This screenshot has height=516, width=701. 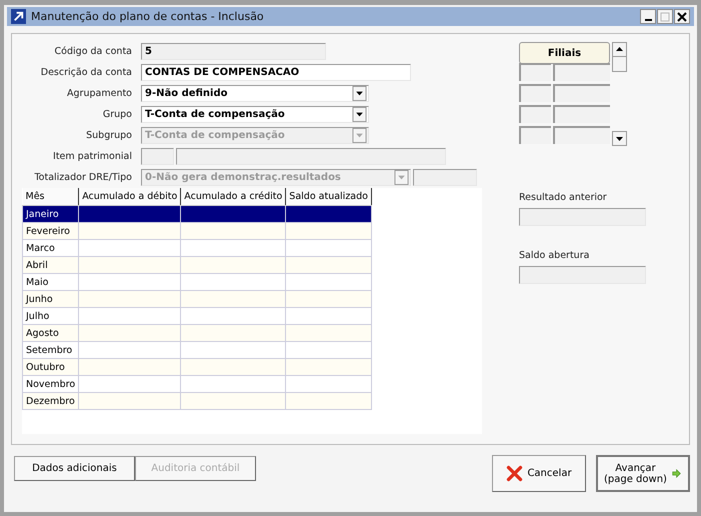 I want to click on scrollbar, so click(x=619, y=94).